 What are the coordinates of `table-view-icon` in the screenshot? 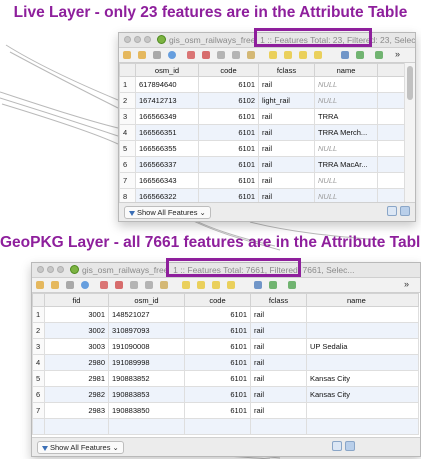 It's located at (350, 446).